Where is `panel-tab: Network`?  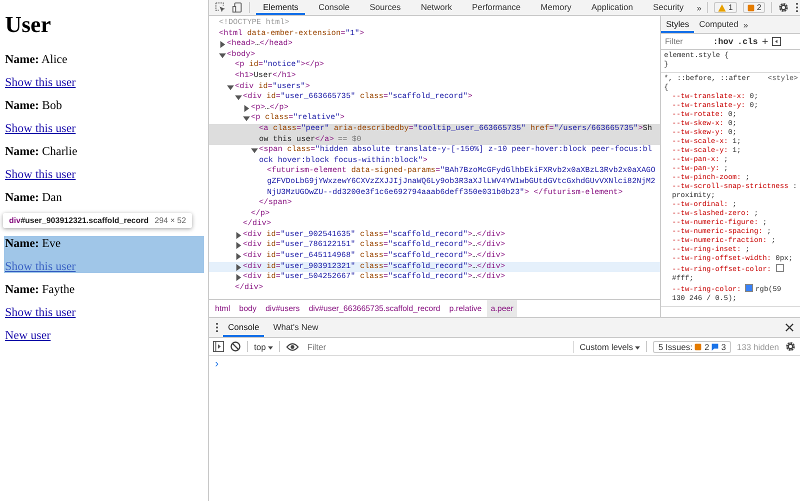
panel-tab: Network is located at coordinates (436, 7).